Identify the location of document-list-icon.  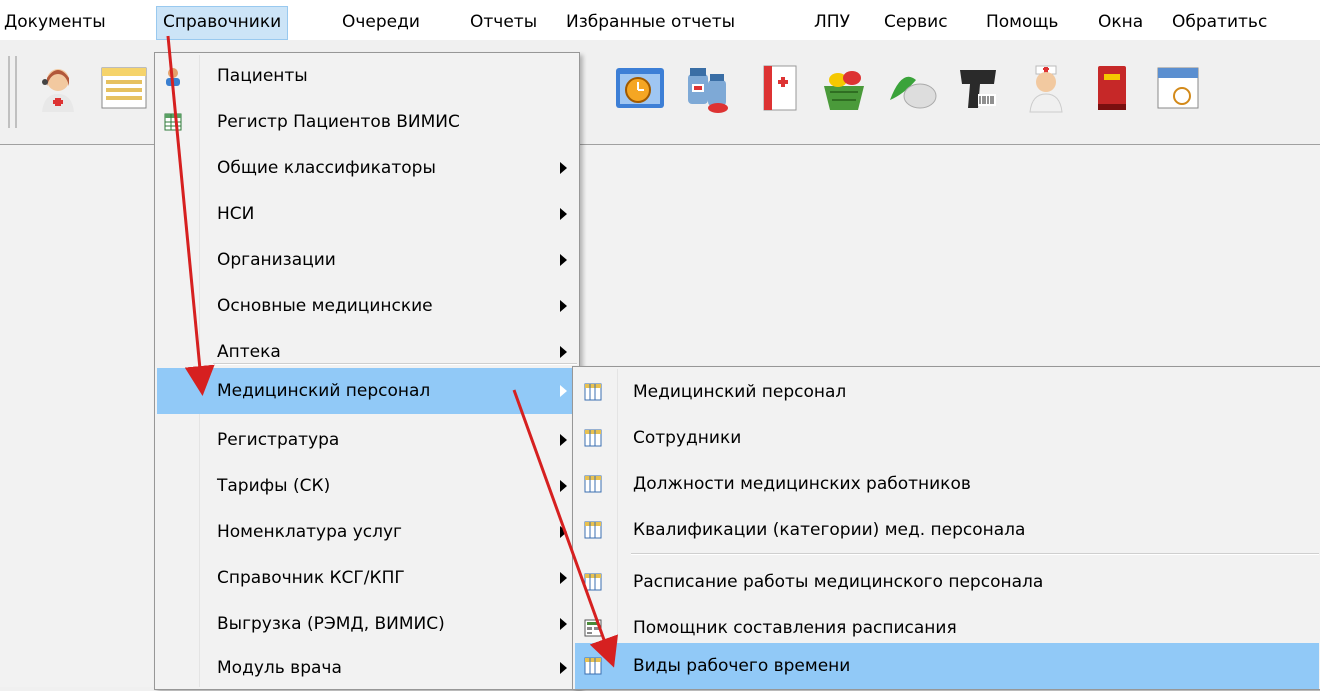
(124, 88).